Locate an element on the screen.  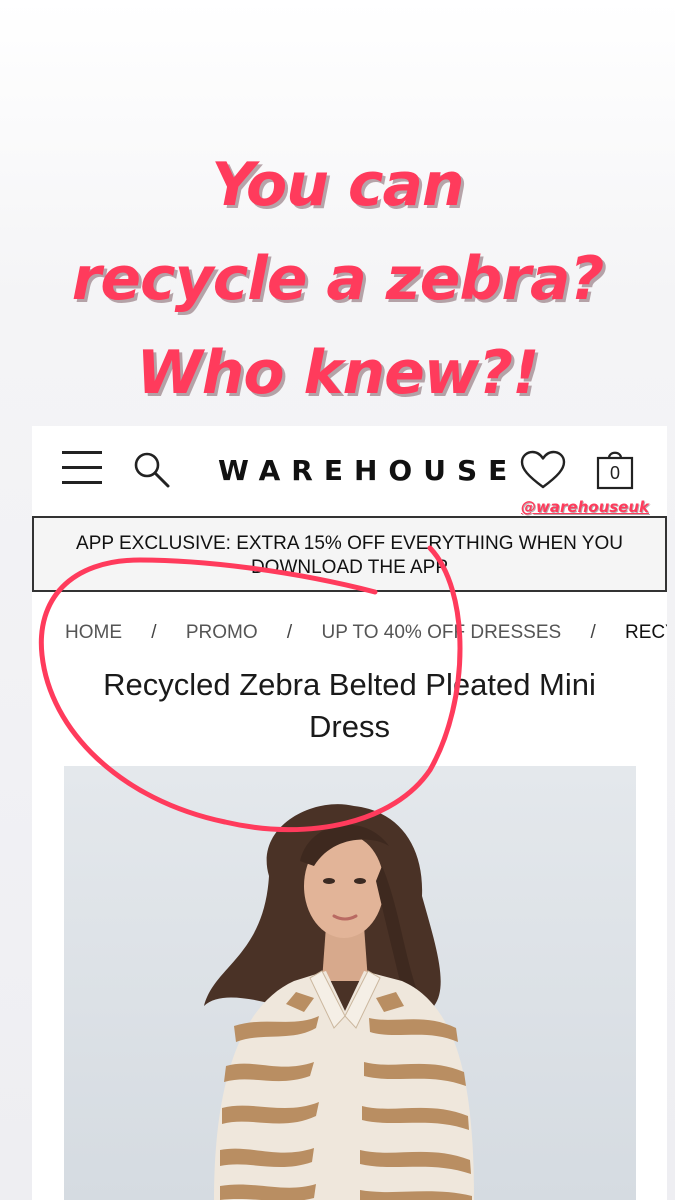
breadcrumb-current: RECYCL is located at coordinates (646, 632).